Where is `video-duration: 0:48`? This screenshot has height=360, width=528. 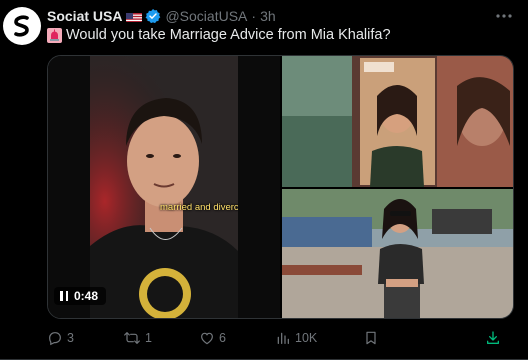 video-duration: 0:48 is located at coordinates (86, 296).